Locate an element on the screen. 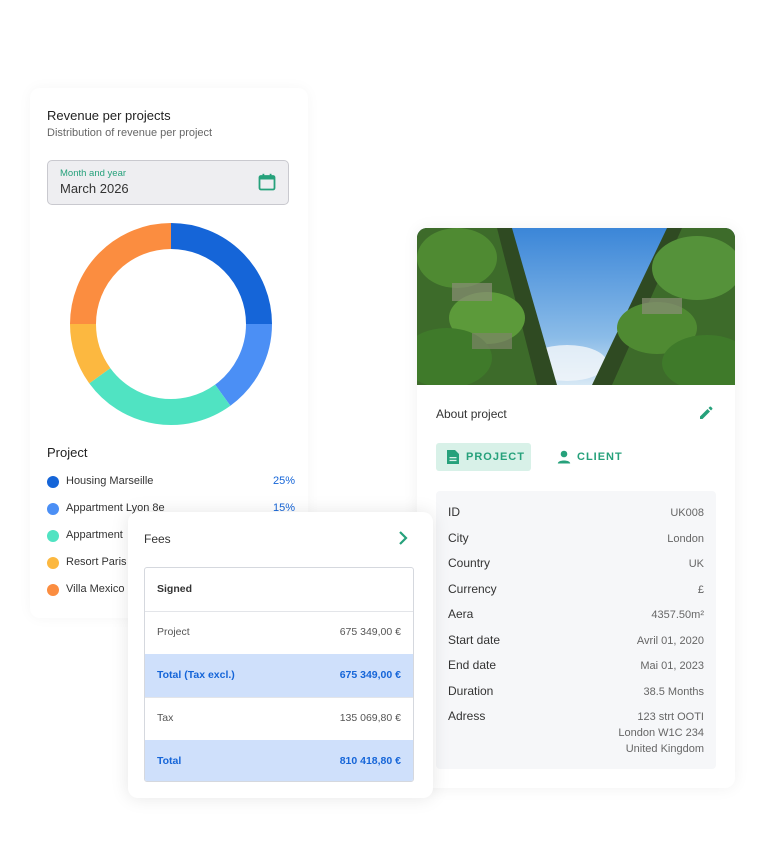 The width and height of the screenshot is (758, 859). legend-item: Housing Marseille 25% is located at coordinates (172, 482).